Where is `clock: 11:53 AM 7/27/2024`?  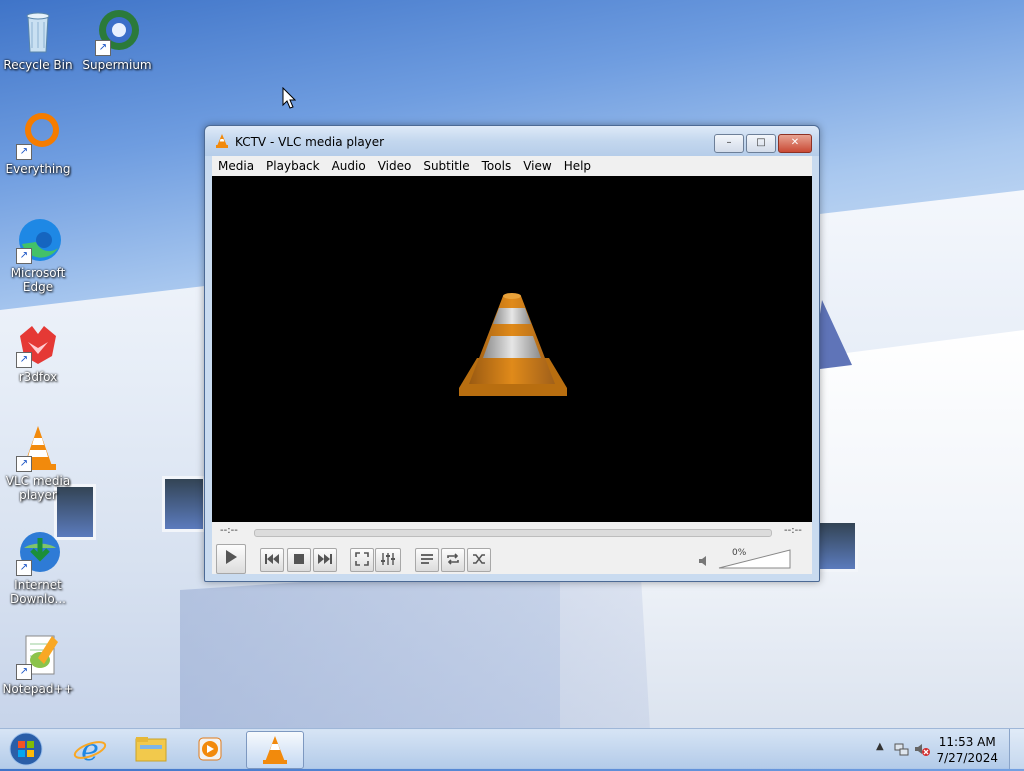
clock: 11:53 AM 7/27/2024 is located at coordinates (967, 750).